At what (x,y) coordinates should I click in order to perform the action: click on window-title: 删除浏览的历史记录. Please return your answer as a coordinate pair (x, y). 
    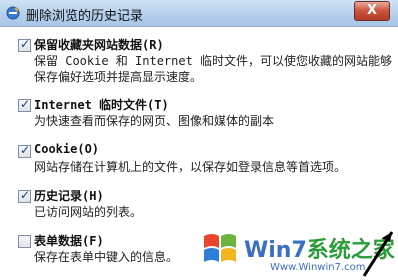
    Looking at the image, I should click on (85, 16).